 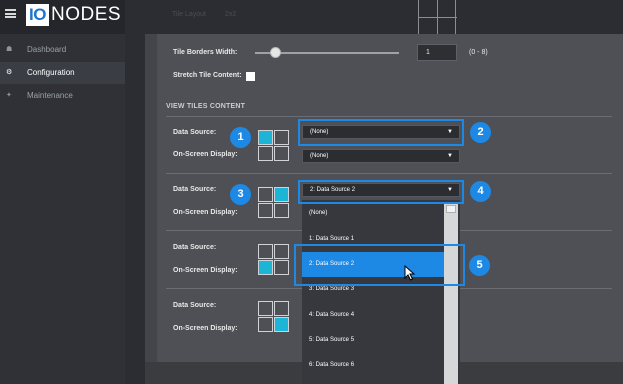 I want to click on dropdown-arrow-icon: ▼, so click(x=450, y=156).